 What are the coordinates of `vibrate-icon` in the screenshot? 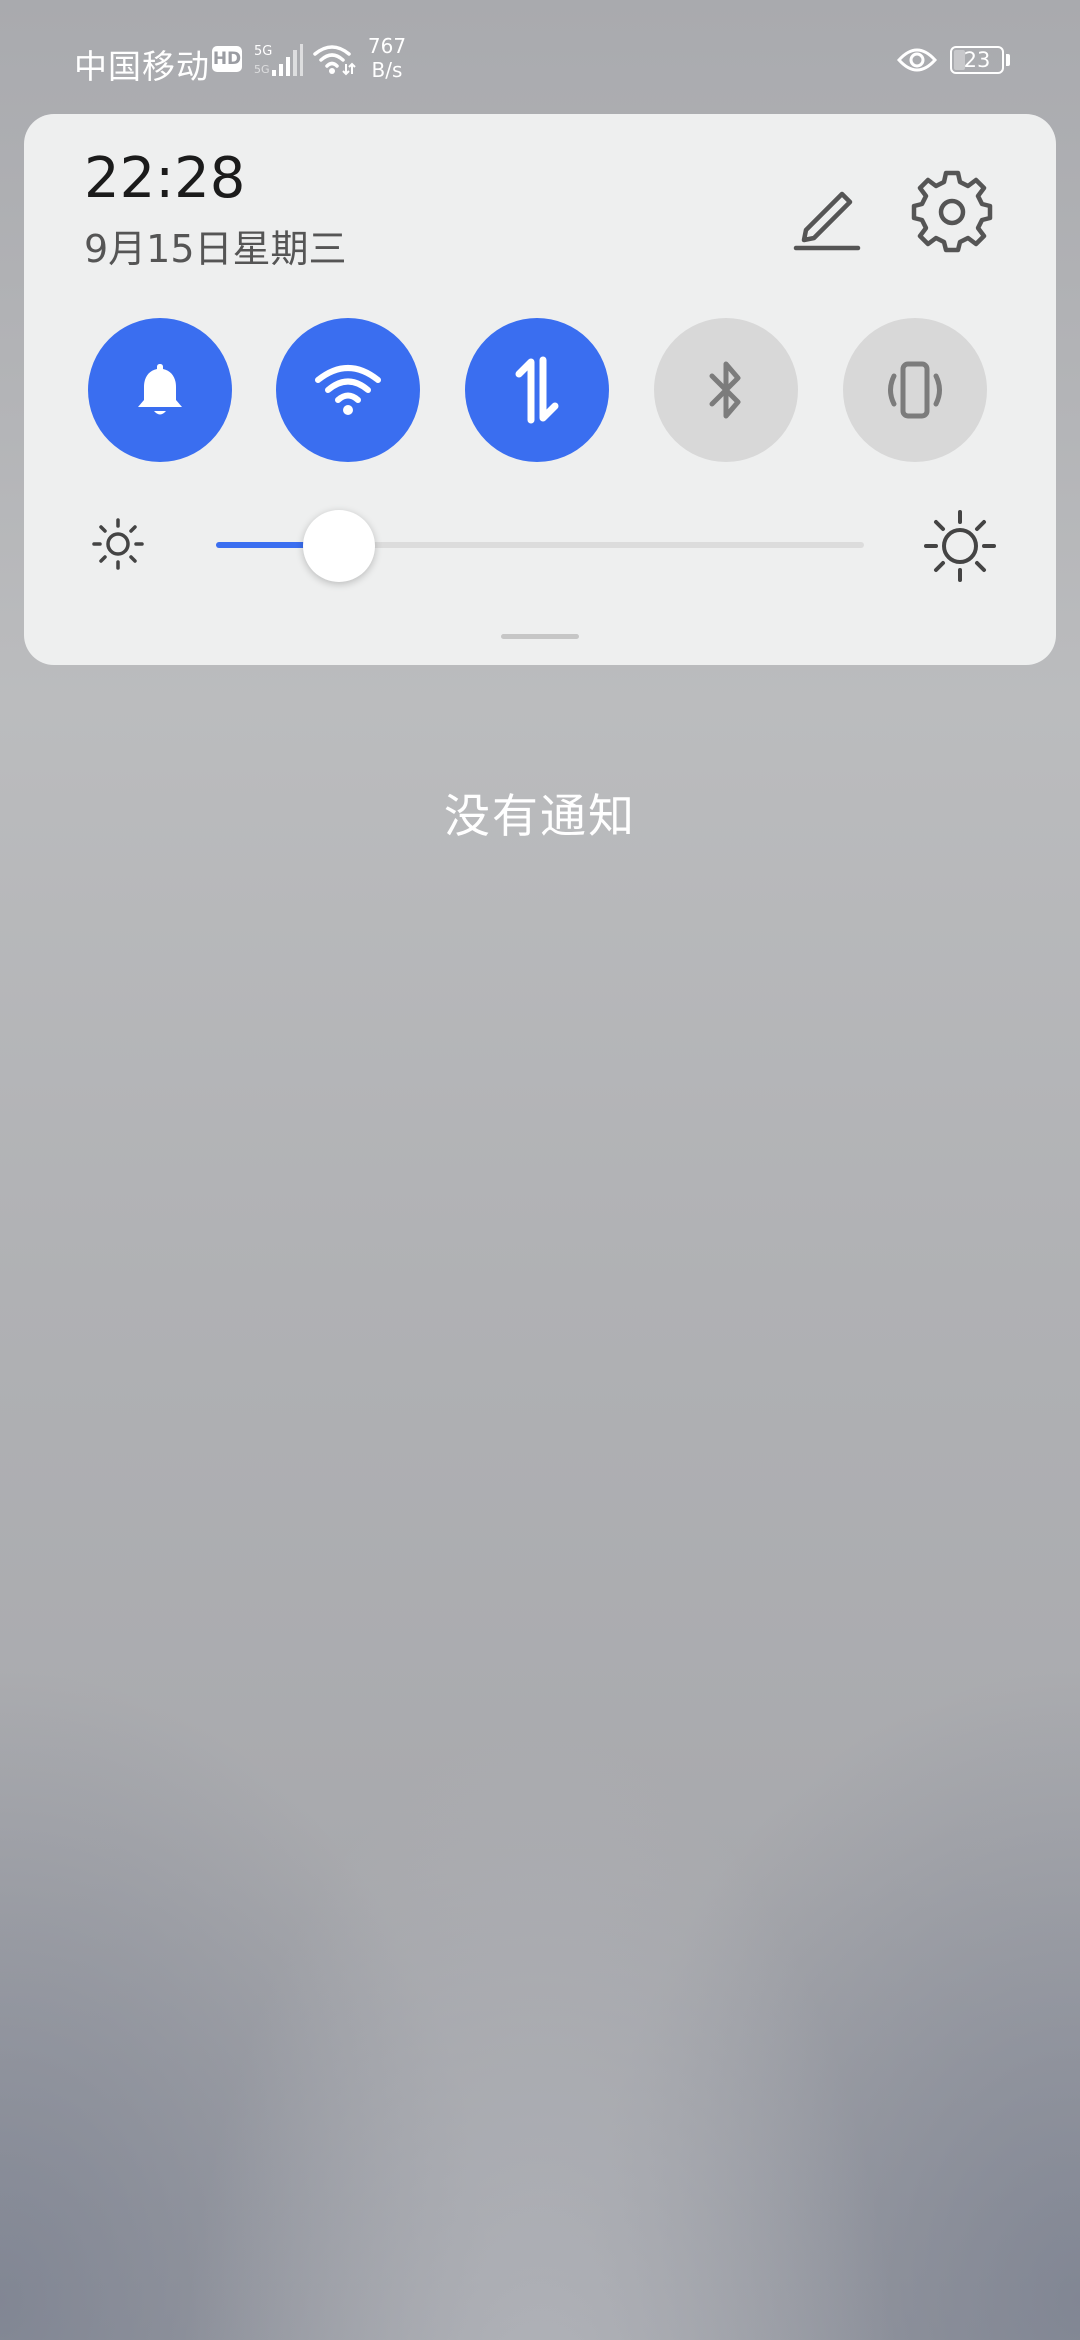 It's located at (915, 390).